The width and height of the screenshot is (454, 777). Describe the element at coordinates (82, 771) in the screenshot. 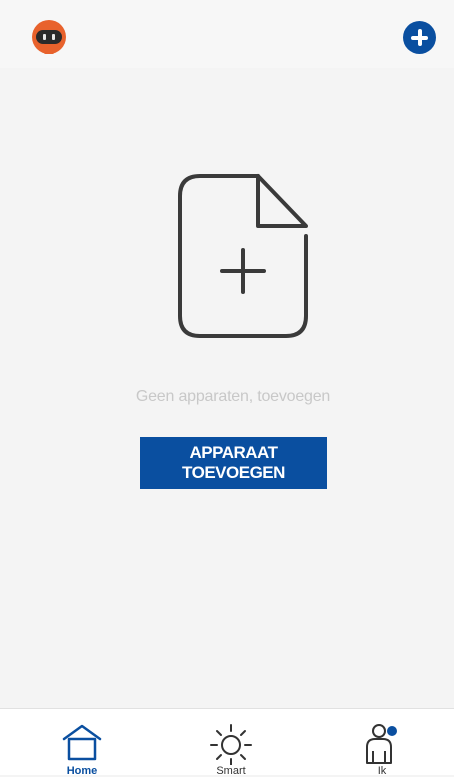

I see `nav-label-home: Home` at that location.